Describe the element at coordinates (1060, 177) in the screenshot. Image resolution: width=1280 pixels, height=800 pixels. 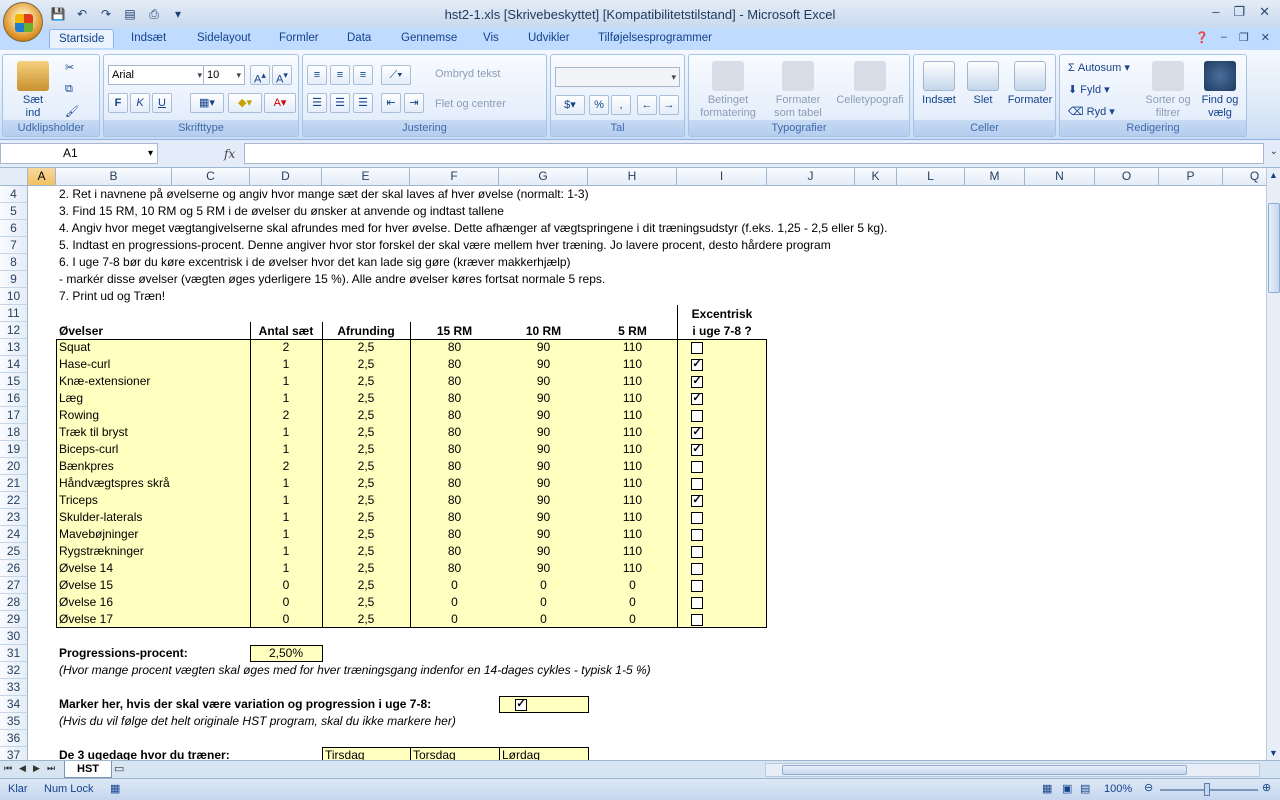
I see `column-header: N` at that location.